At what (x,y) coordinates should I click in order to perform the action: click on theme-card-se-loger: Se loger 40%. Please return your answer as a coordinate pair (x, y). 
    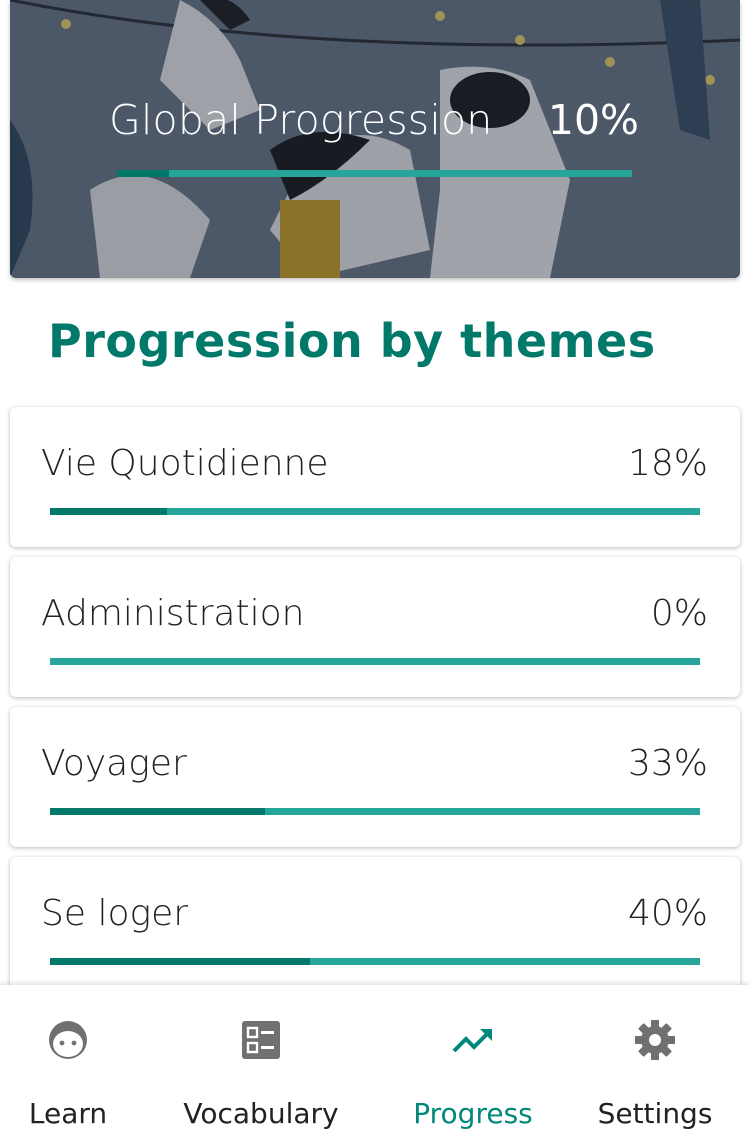
    Looking at the image, I should click on (375, 927).